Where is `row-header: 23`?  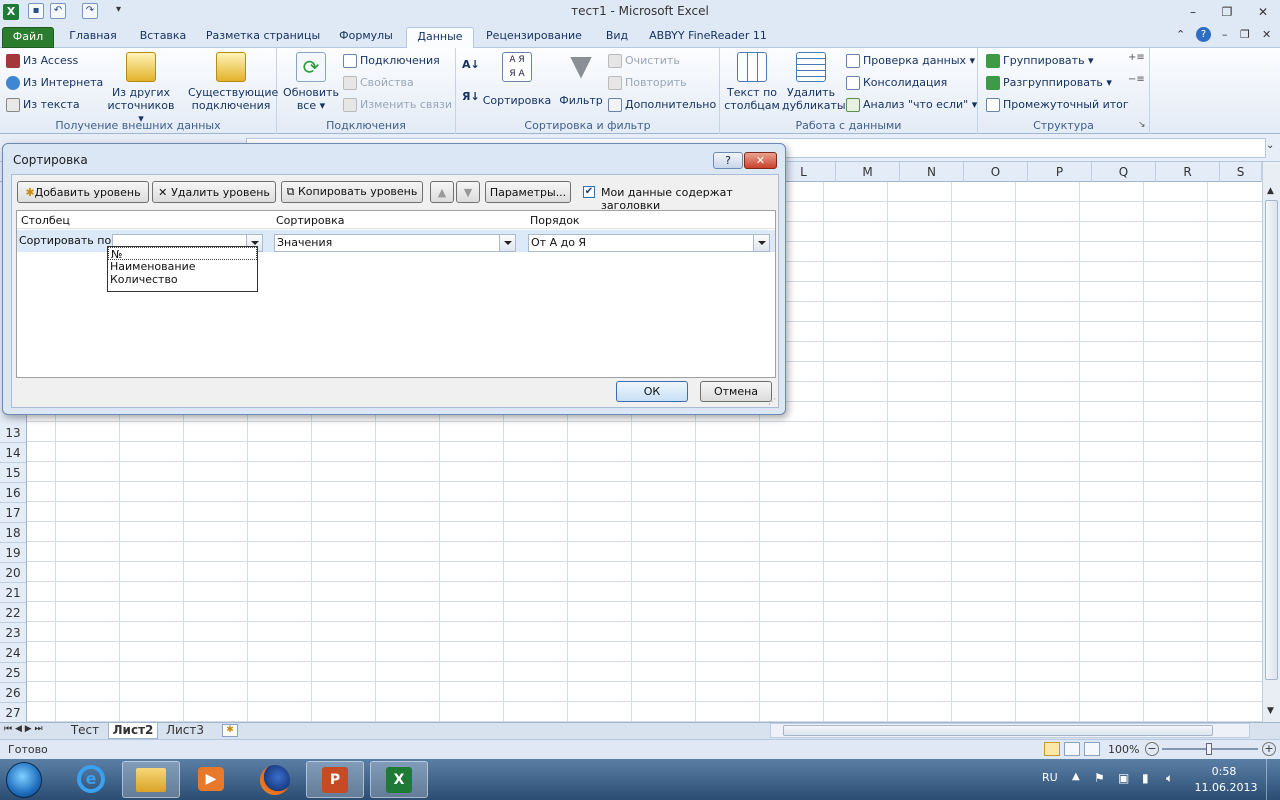 row-header: 23 is located at coordinates (13, 633).